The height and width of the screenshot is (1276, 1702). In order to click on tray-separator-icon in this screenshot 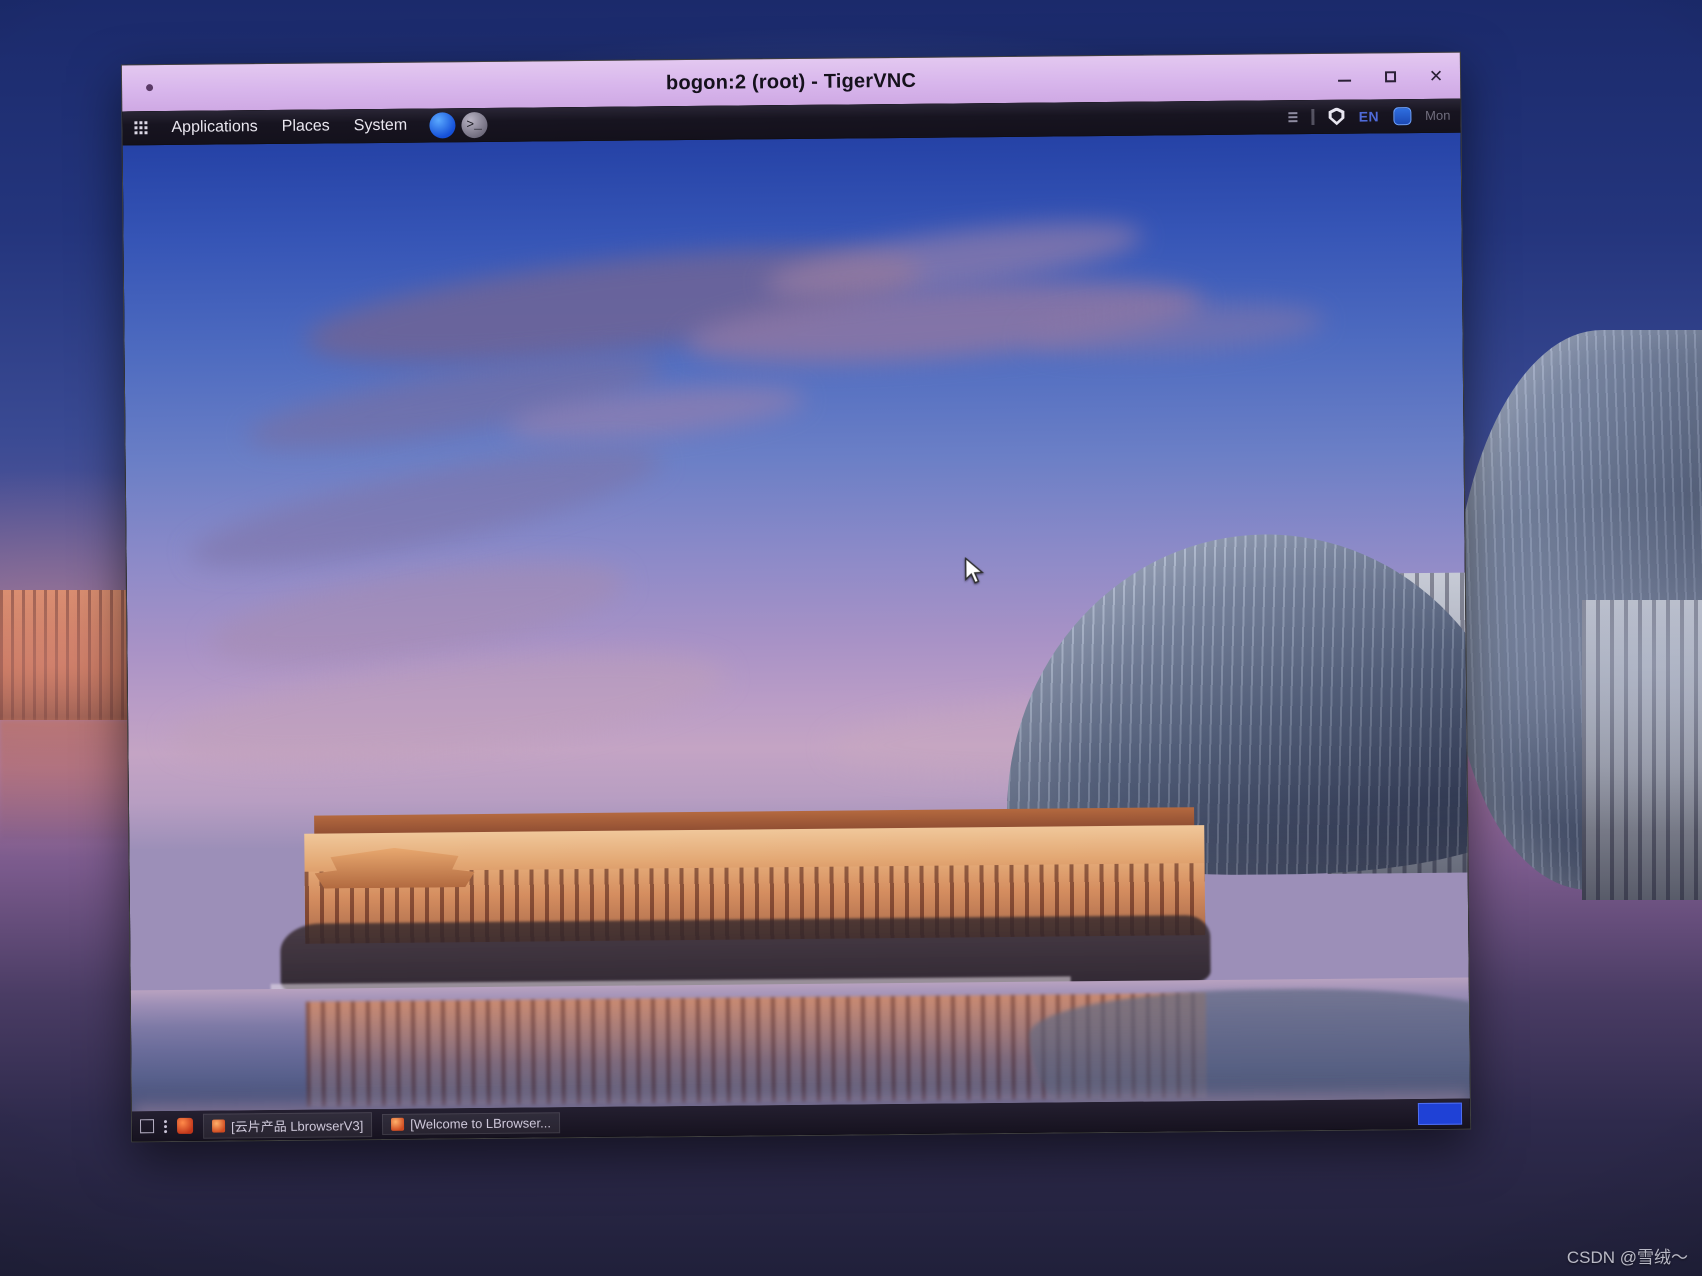, I will do `click(1313, 116)`.